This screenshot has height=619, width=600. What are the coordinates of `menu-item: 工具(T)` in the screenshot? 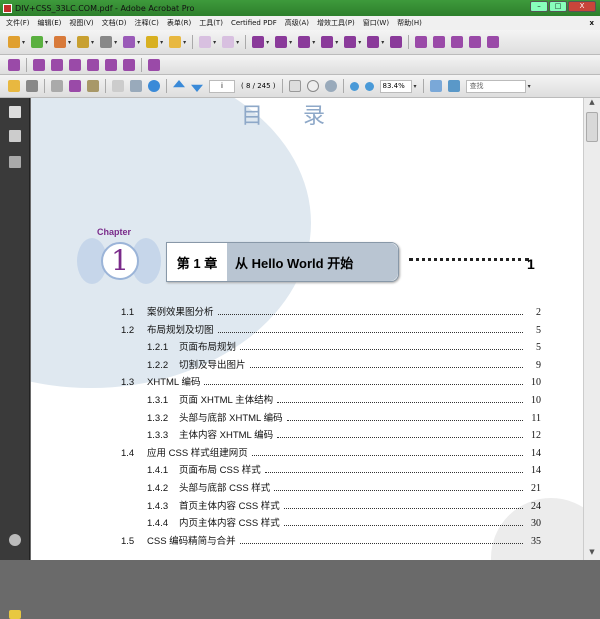 It's located at (211, 23).